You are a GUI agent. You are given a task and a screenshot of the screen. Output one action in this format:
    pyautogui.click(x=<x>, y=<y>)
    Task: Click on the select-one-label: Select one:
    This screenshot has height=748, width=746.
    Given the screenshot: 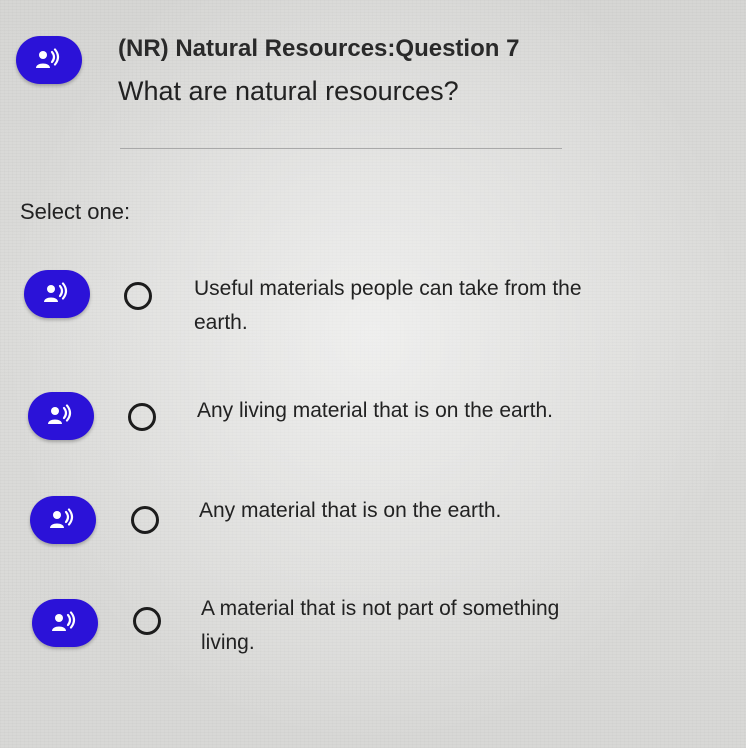 What is the action you would take?
    pyautogui.click(x=75, y=211)
    